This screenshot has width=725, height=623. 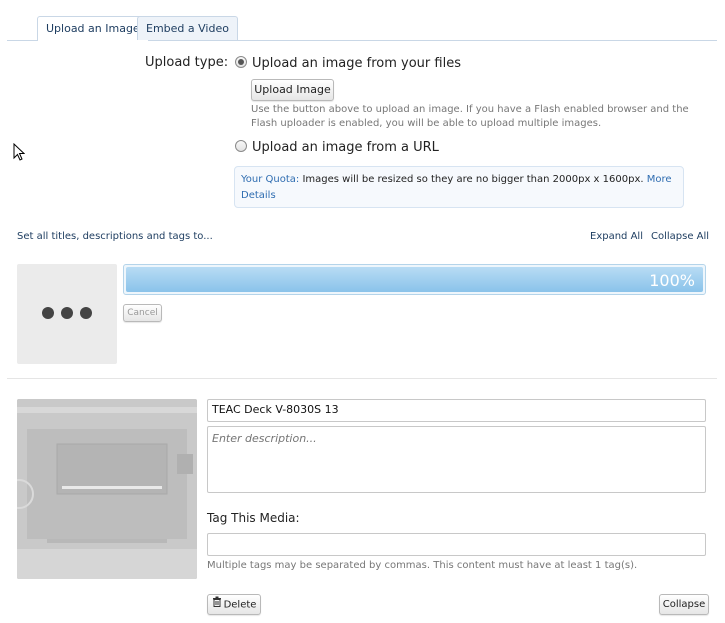 I want to click on tab-upload-image: Upload an Image, so click(x=93, y=28).